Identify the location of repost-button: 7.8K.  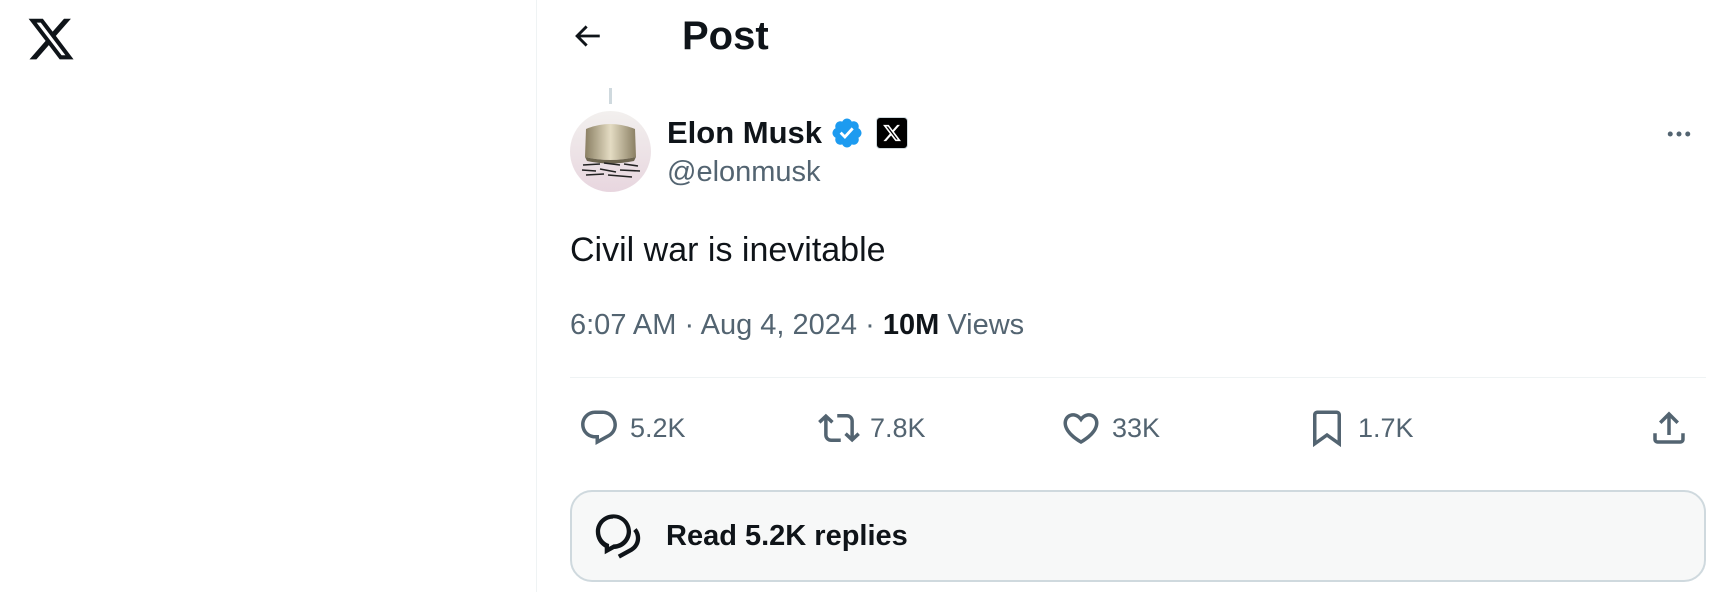
(872, 428).